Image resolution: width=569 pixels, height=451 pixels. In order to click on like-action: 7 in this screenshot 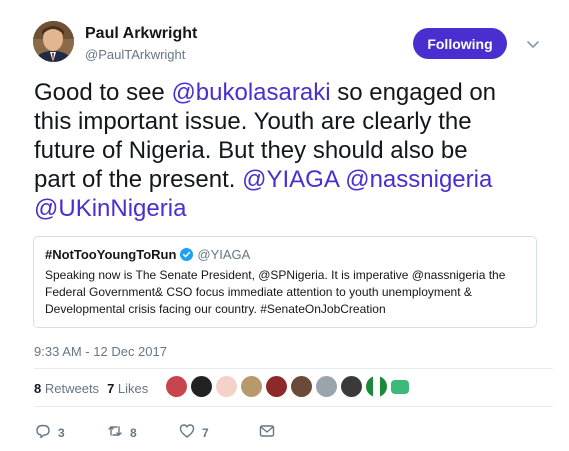, I will do `click(218, 432)`.